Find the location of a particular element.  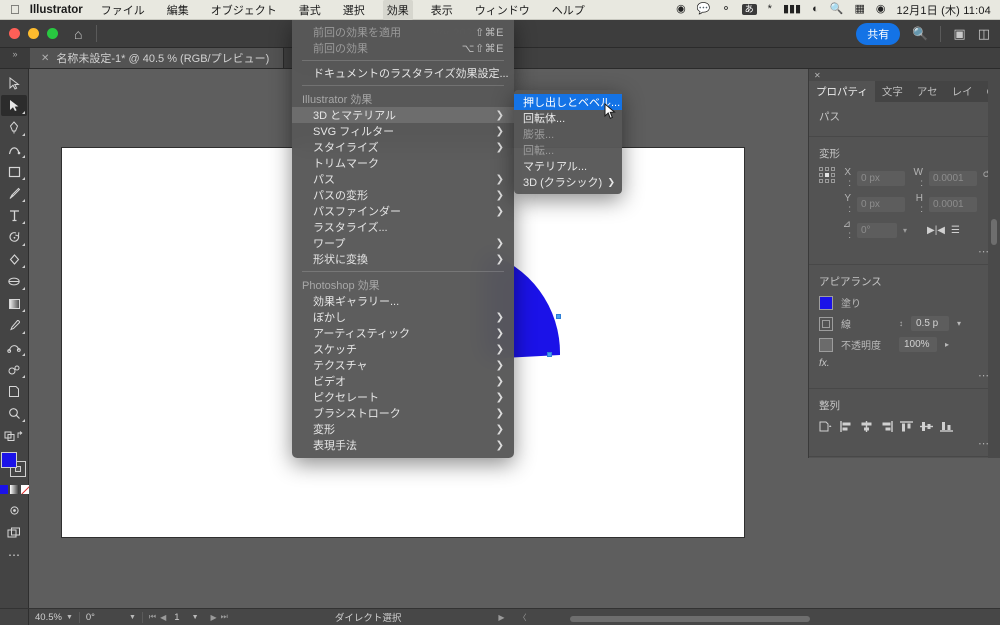

menu-file: ファイル is located at coordinates (123, 10).